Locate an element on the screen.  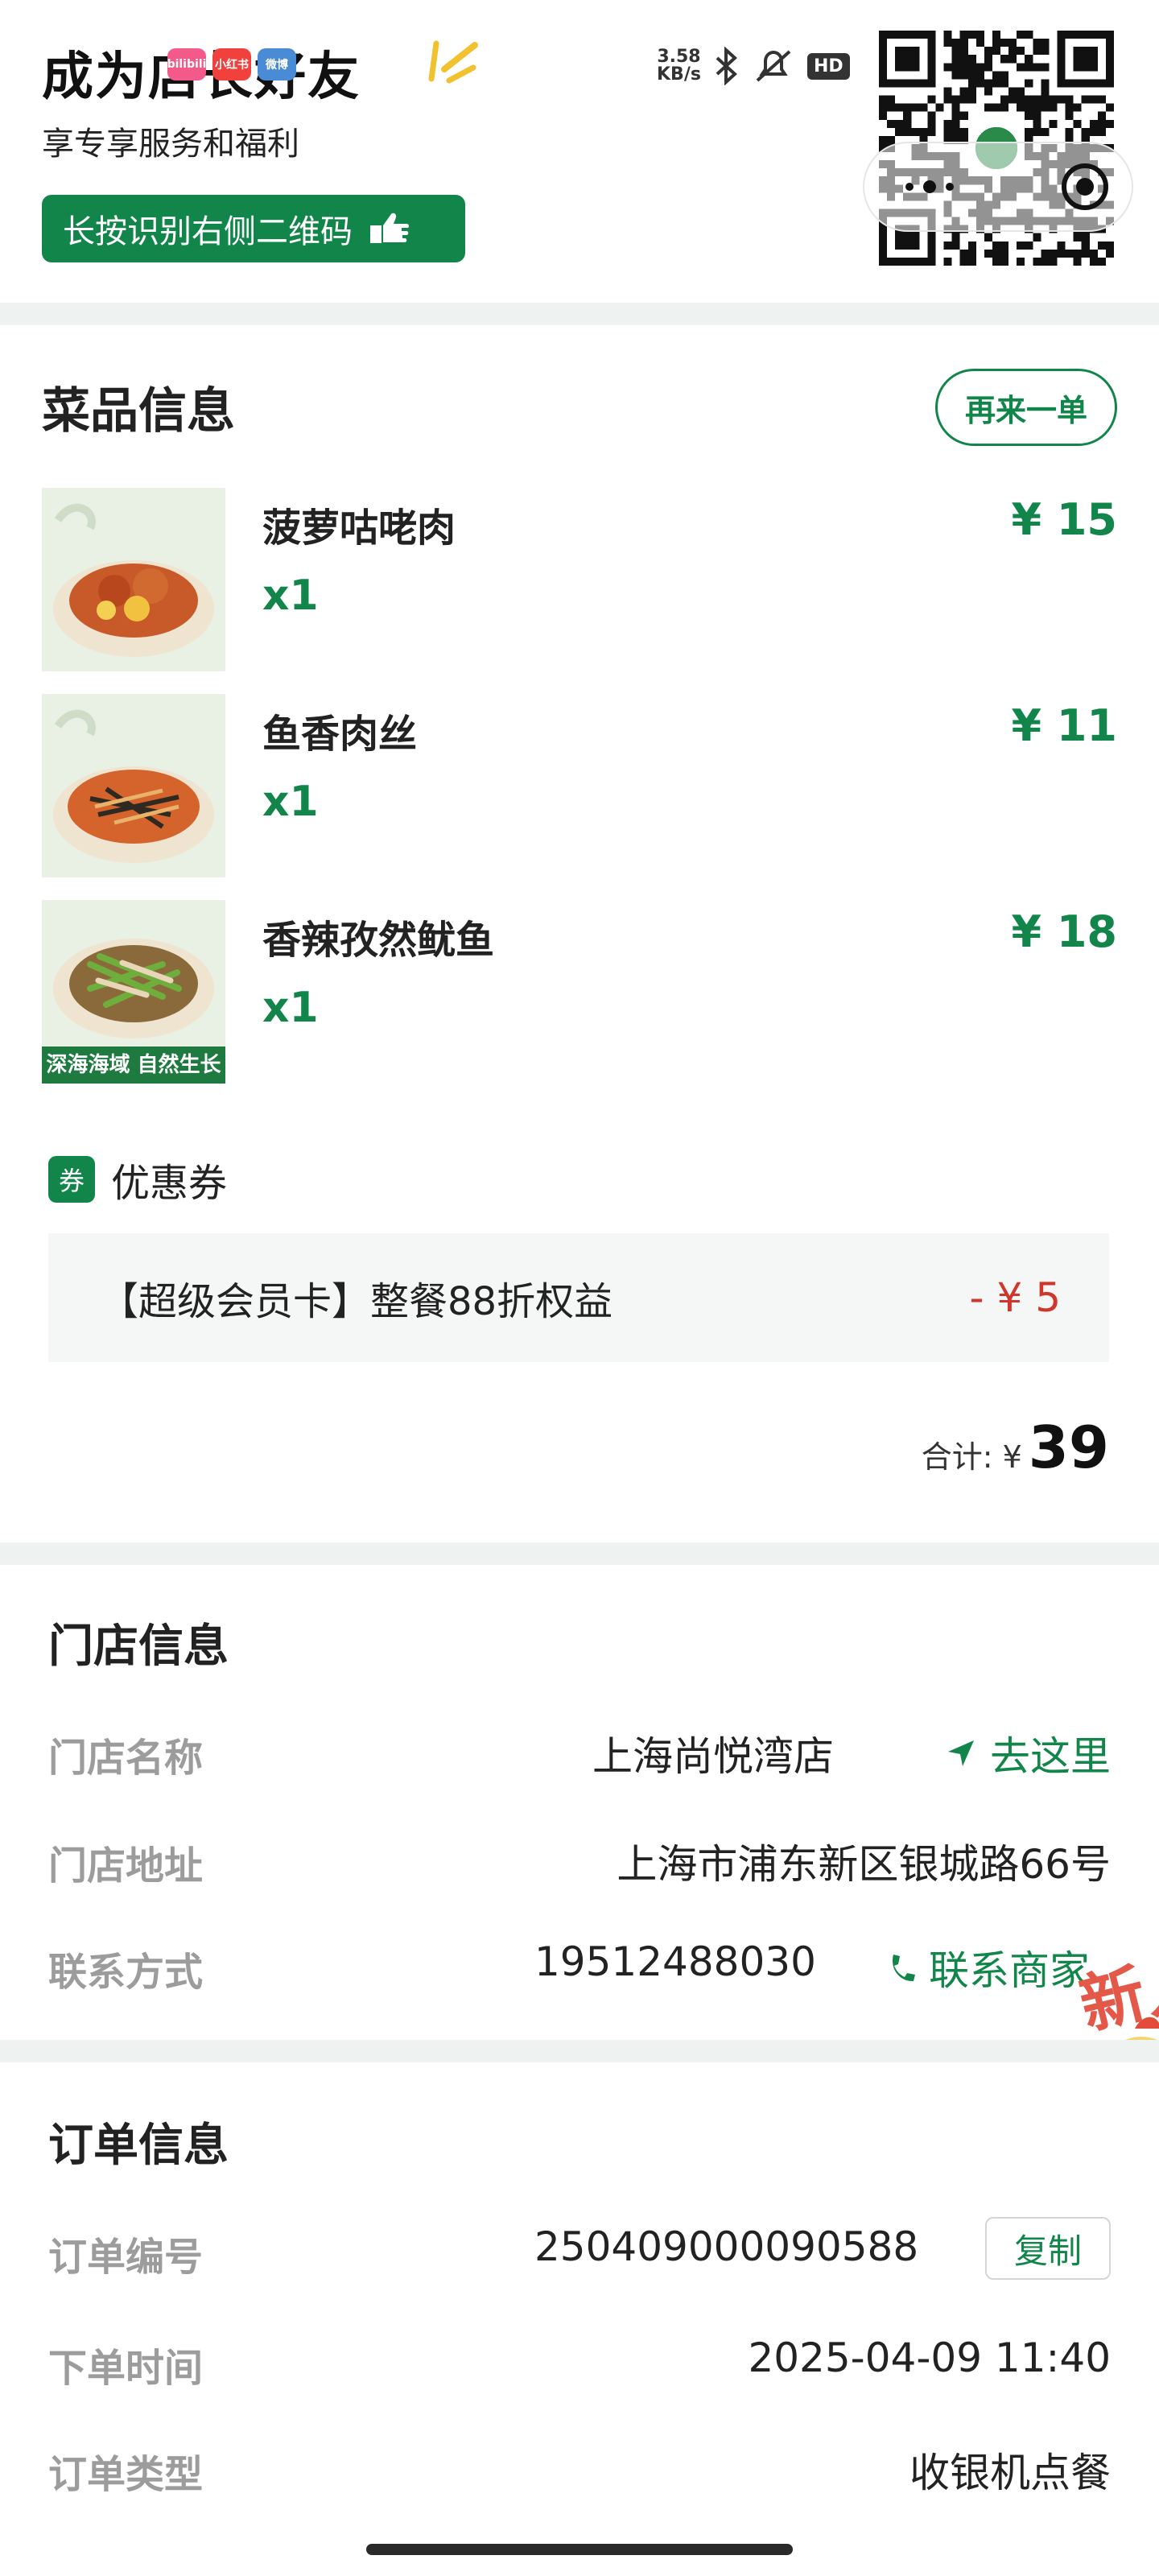
order-section-title: 订单信息 is located at coordinates (138, 2146).